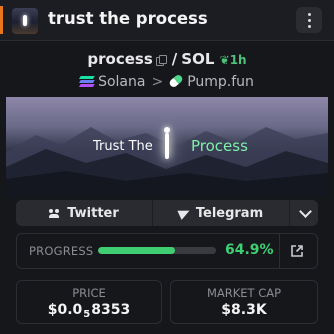 This screenshot has height=334, width=334. I want to click on active-indicator, so click(1, 20).